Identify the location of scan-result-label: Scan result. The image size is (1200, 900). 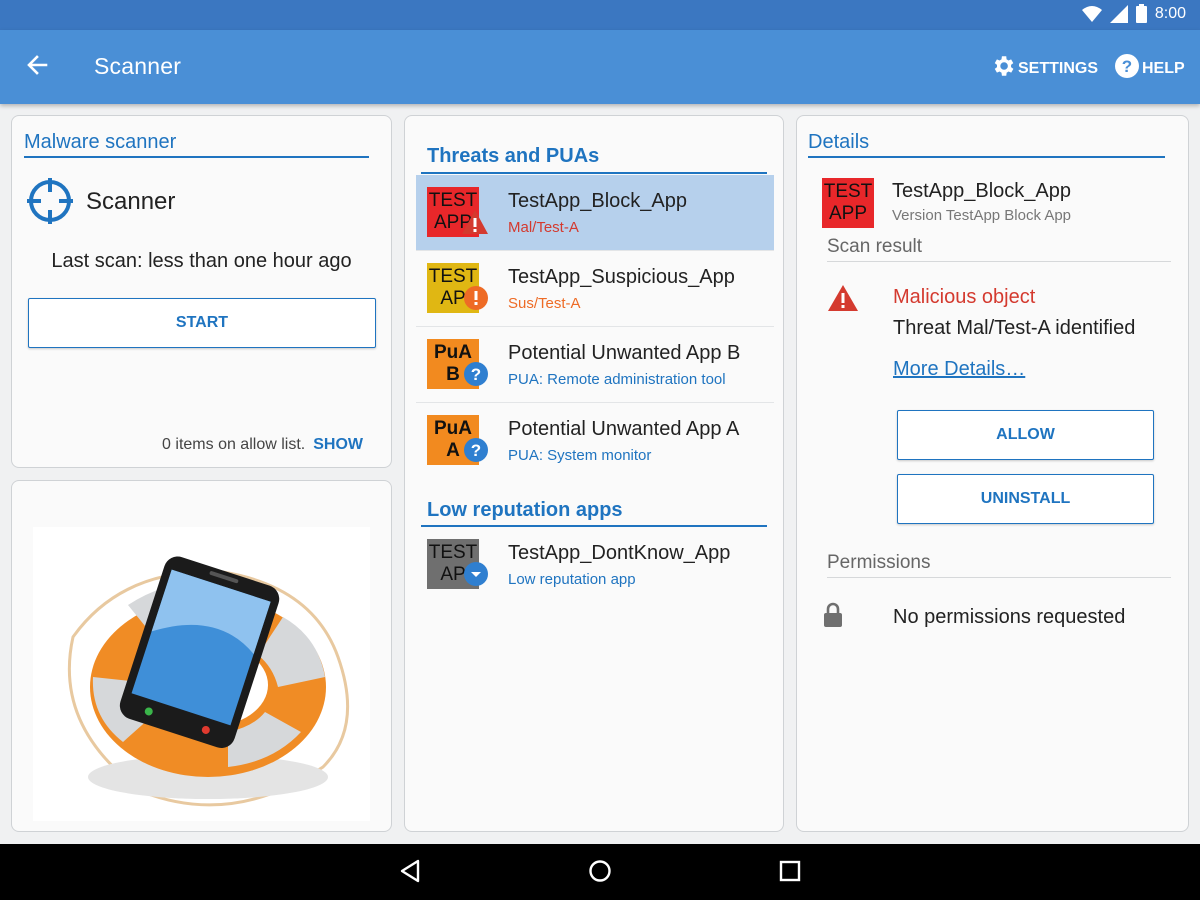
(875, 246).